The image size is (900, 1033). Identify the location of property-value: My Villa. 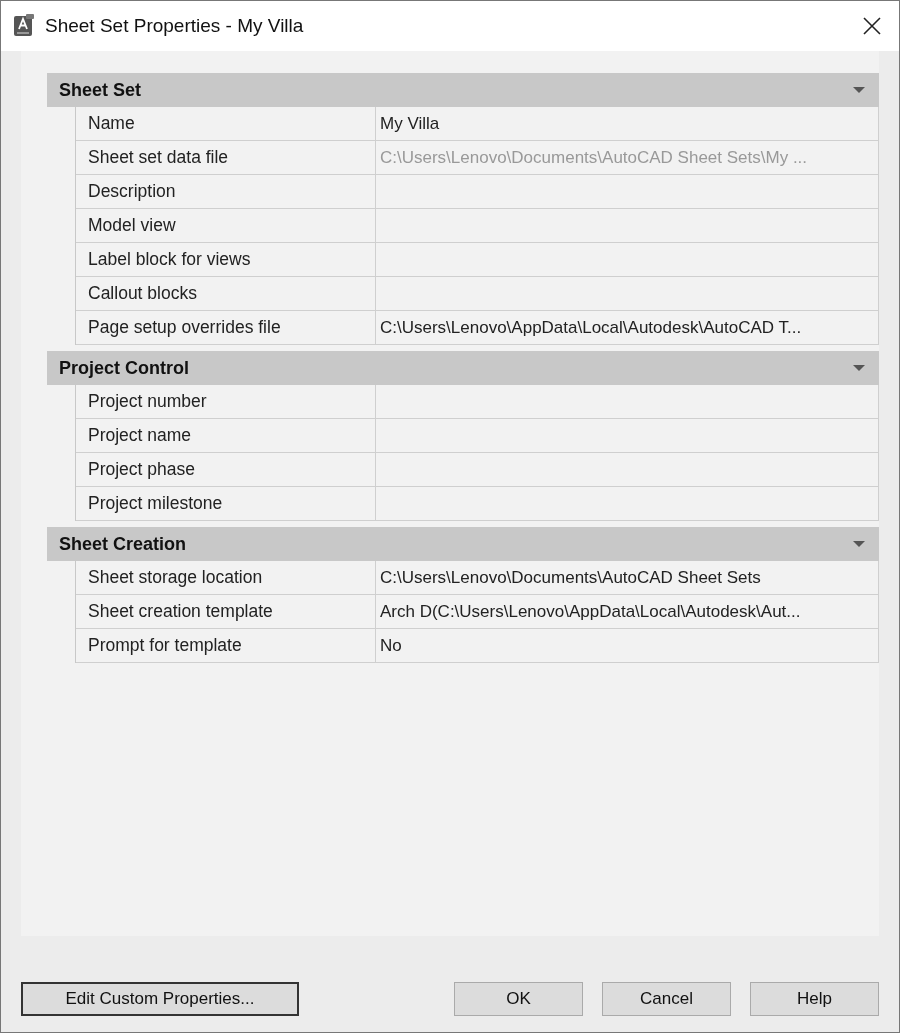
(627, 124).